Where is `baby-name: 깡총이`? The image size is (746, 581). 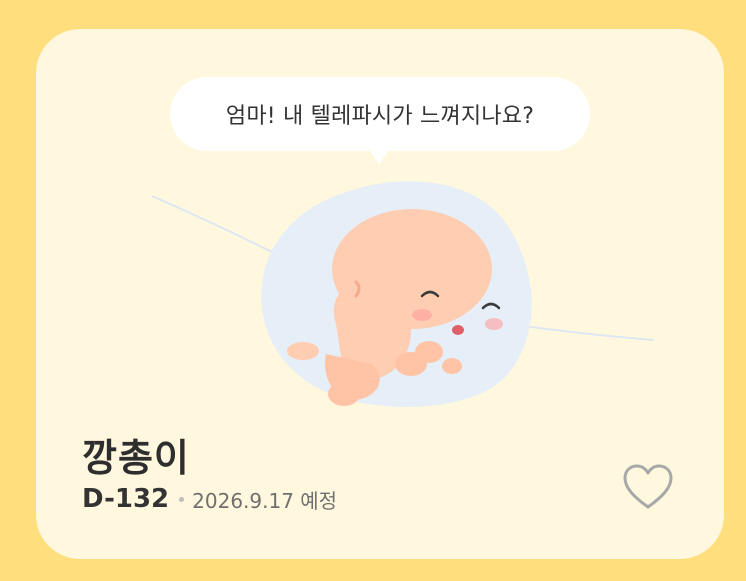 baby-name: 깡총이 is located at coordinates (136, 458).